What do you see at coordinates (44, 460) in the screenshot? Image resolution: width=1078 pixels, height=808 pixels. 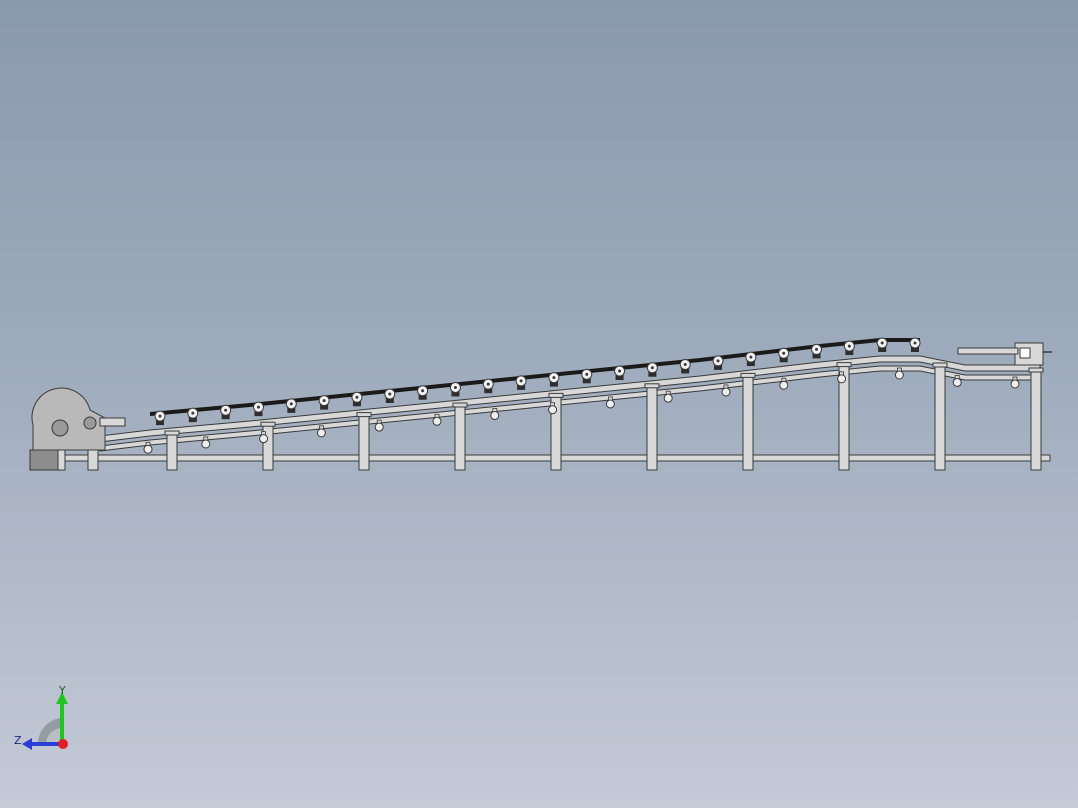 I see `motor-base` at bounding box center [44, 460].